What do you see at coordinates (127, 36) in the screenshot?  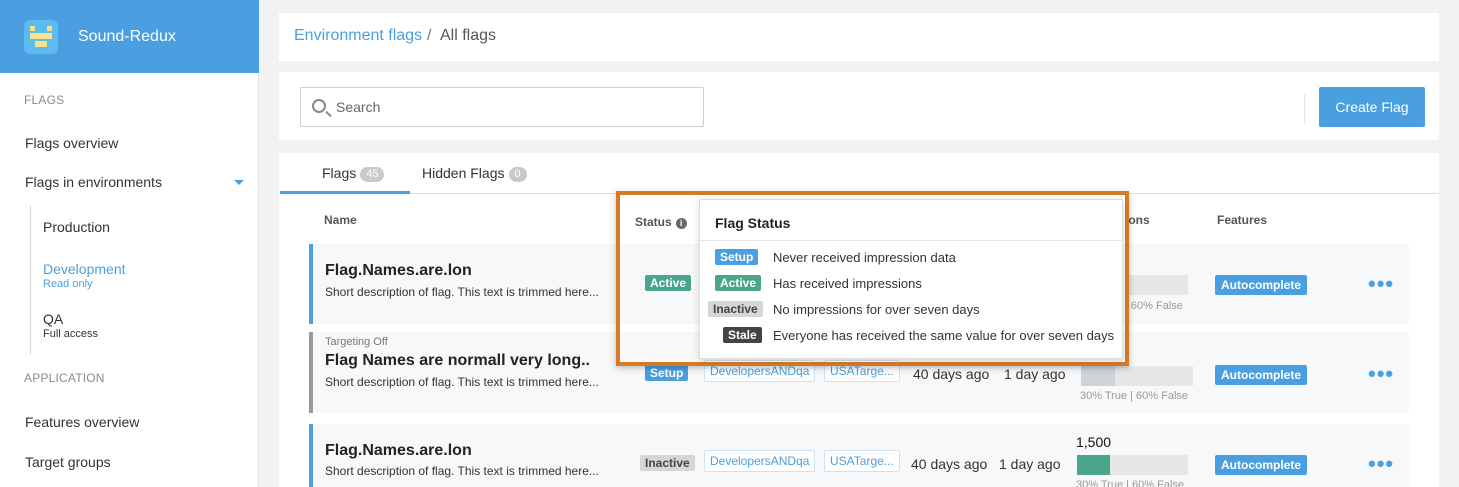 I see `app-name: Sound-Redux` at bounding box center [127, 36].